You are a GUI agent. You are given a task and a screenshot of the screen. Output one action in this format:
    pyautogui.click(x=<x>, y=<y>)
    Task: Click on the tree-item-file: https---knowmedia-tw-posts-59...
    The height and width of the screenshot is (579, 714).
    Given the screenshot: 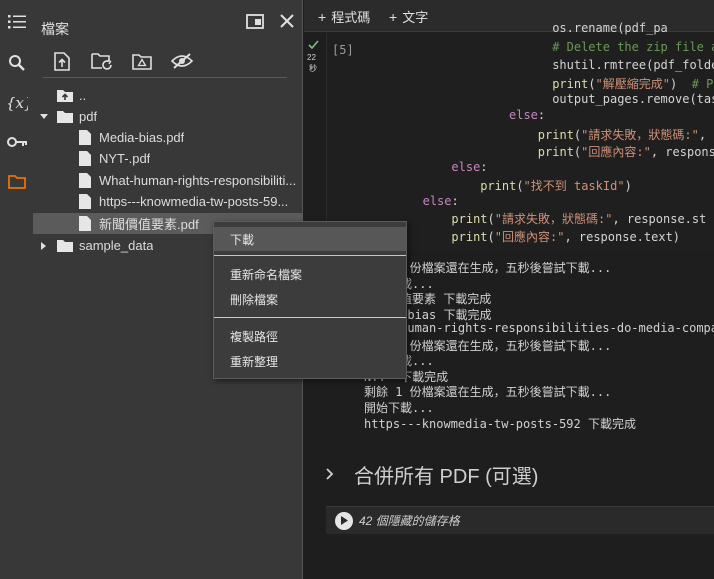 What is the action you would take?
    pyautogui.click(x=168, y=201)
    